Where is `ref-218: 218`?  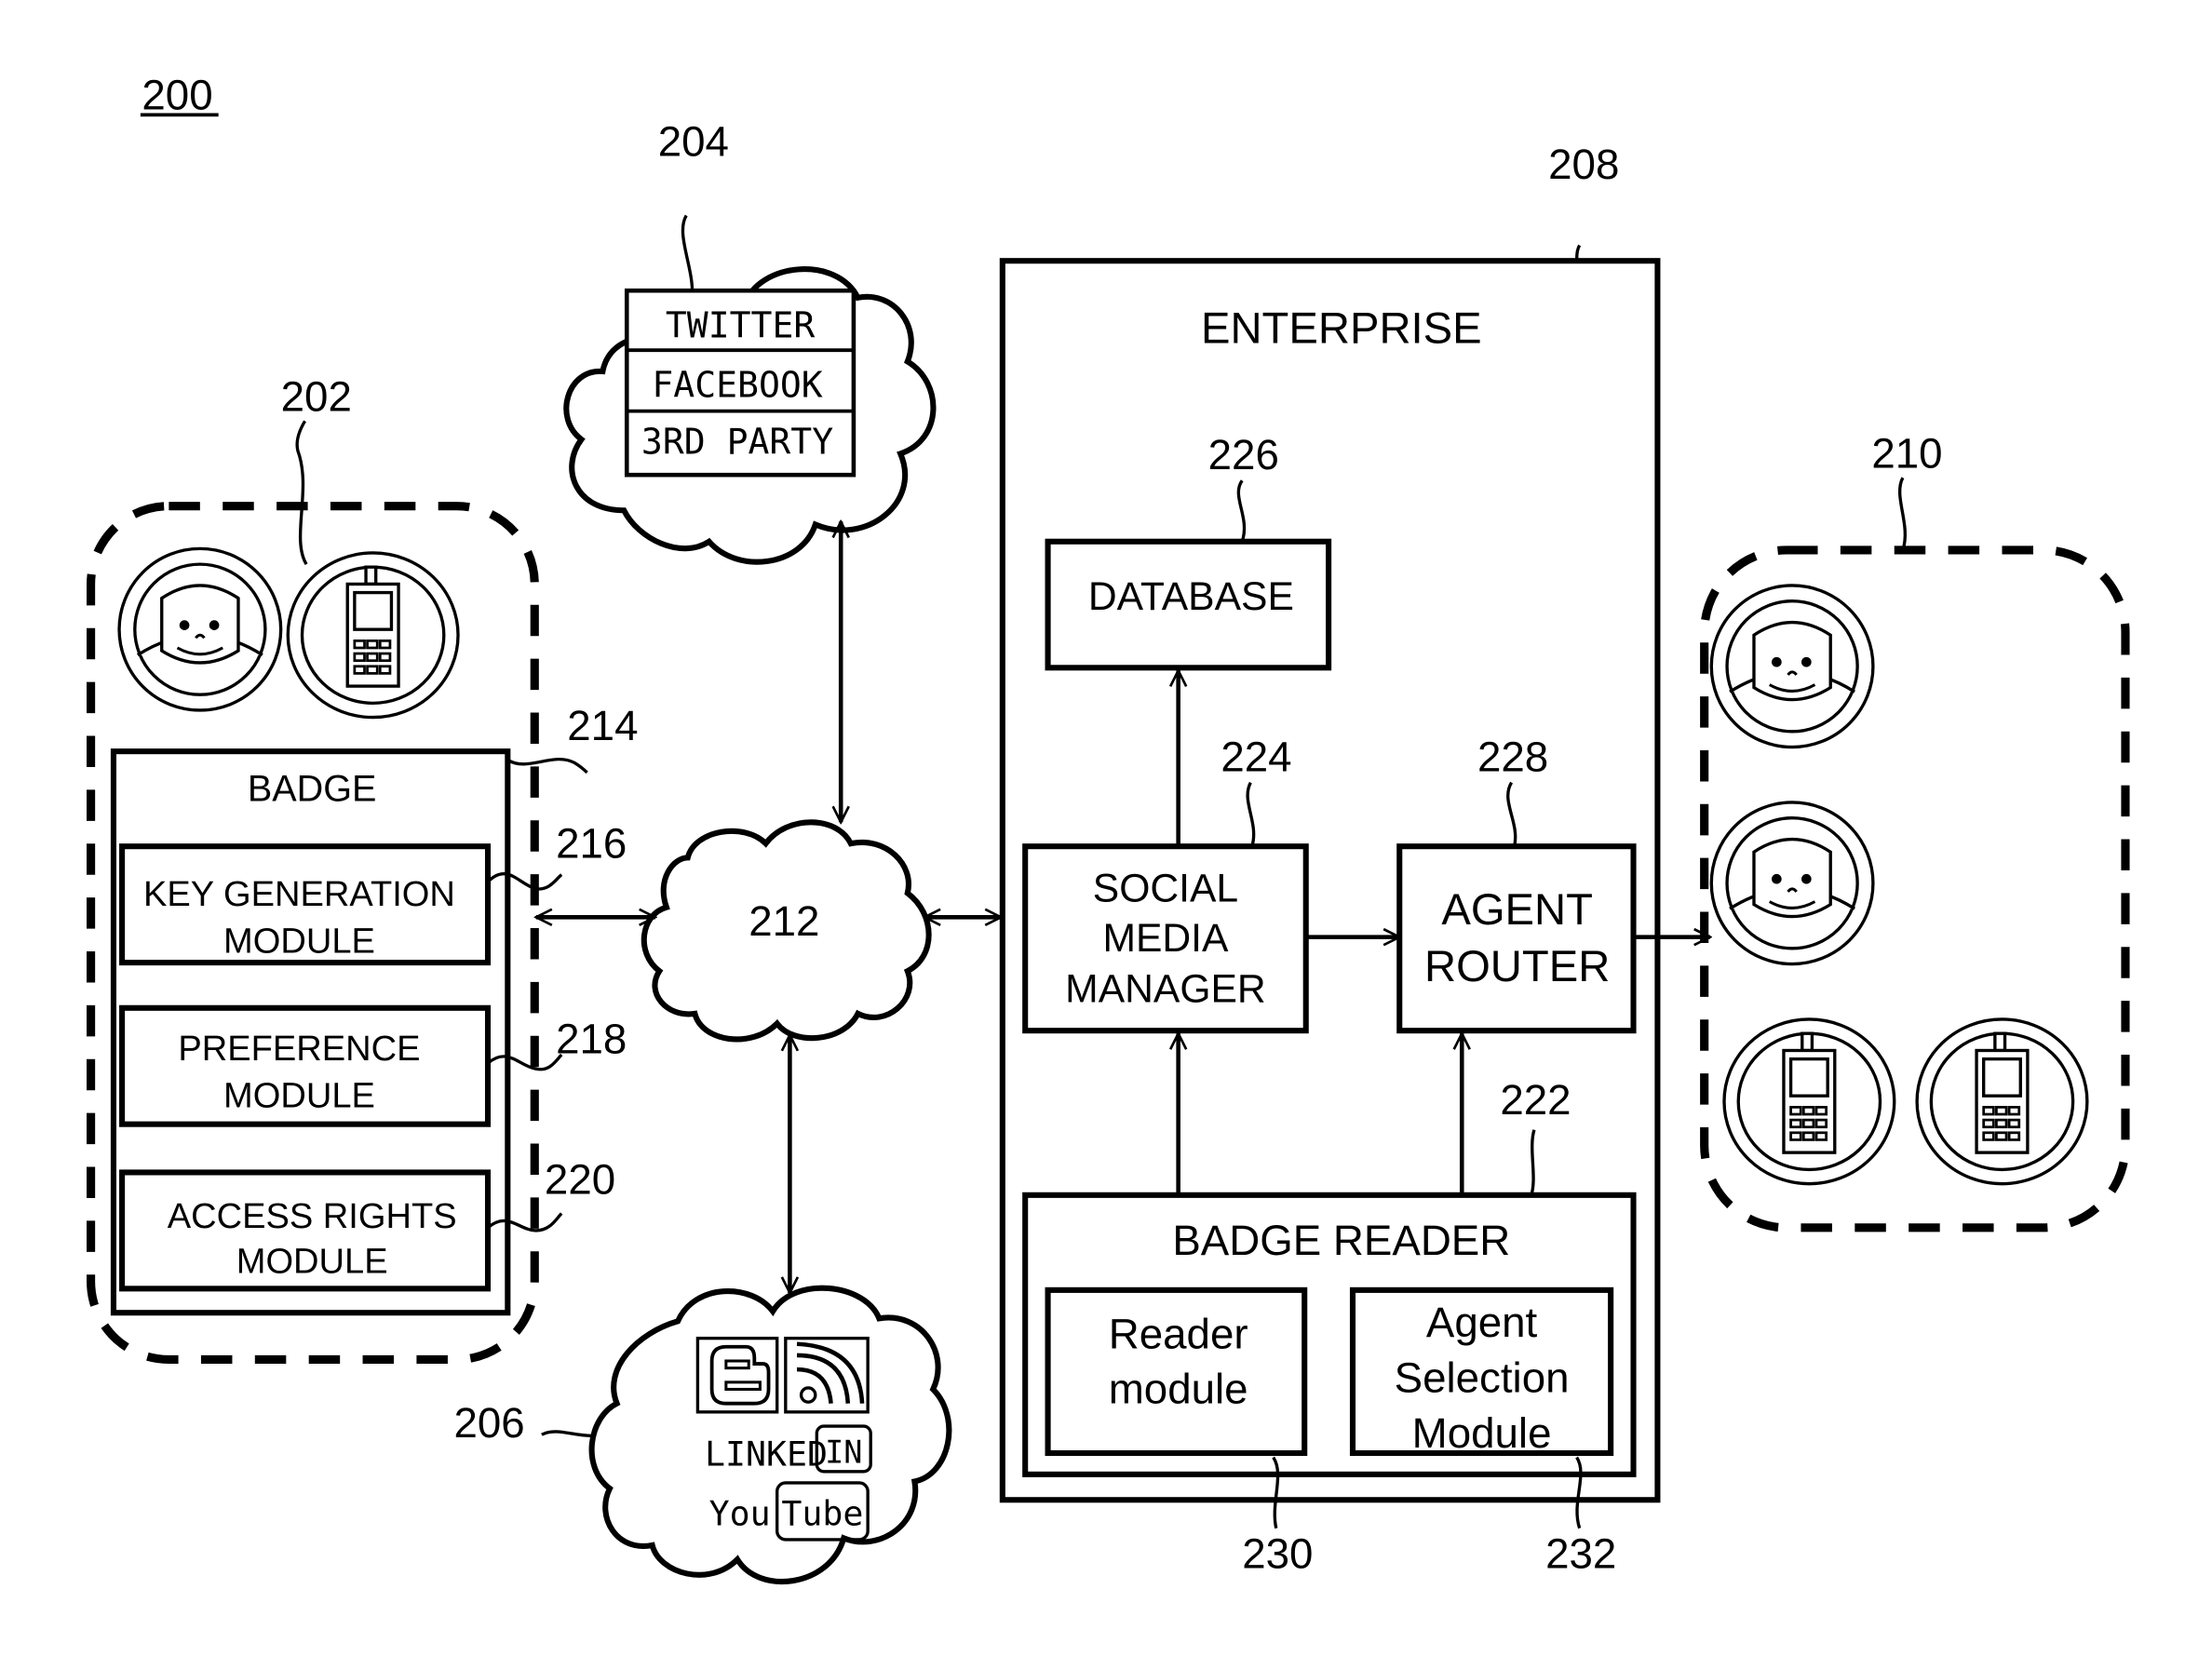 ref-218: 218 is located at coordinates (591, 1039).